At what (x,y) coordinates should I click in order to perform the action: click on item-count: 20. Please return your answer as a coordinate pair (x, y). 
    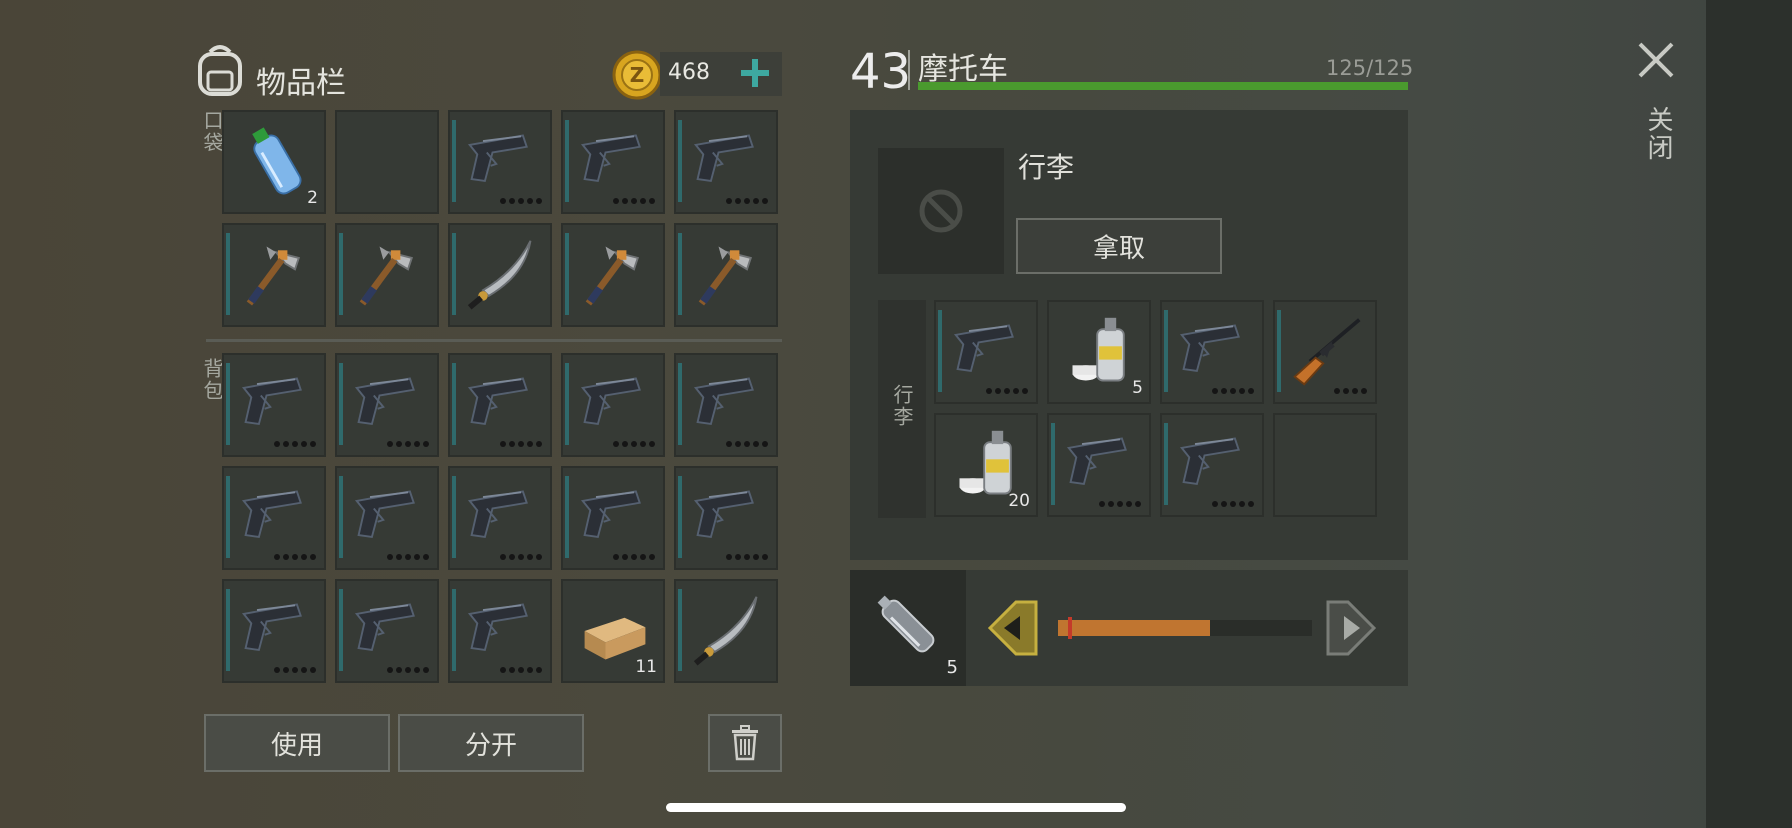
    Looking at the image, I should click on (1019, 501).